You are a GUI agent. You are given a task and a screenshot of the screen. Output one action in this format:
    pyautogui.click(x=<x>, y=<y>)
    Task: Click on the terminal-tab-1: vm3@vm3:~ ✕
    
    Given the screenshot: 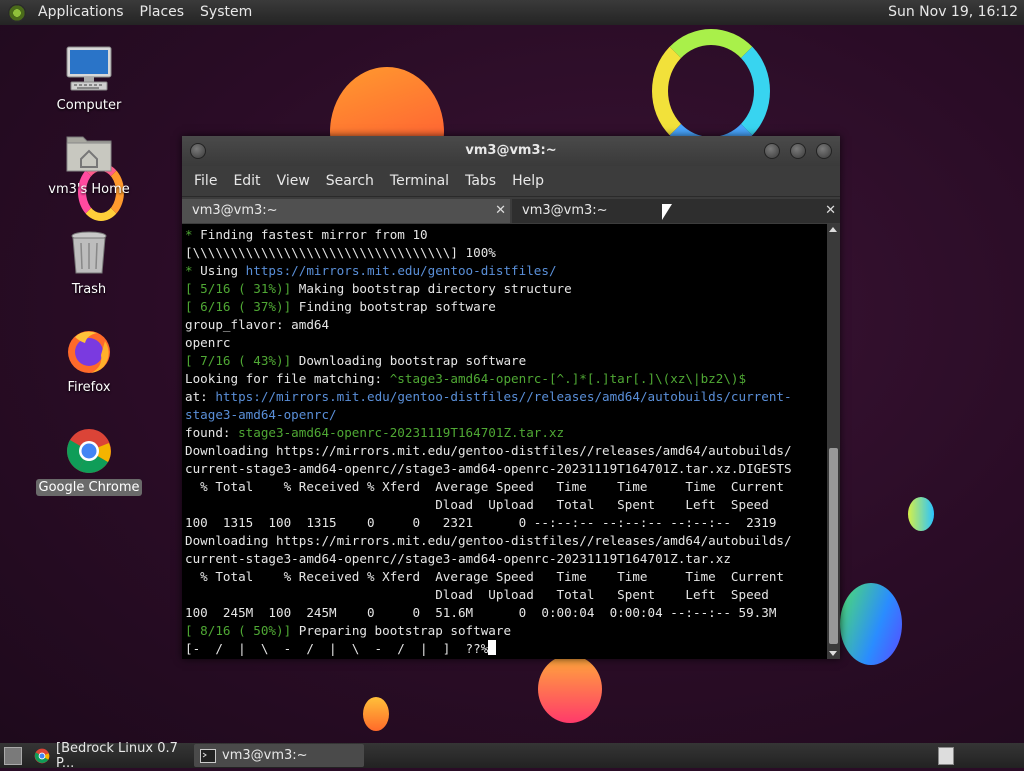 What is the action you would take?
    pyautogui.click(x=346, y=211)
    